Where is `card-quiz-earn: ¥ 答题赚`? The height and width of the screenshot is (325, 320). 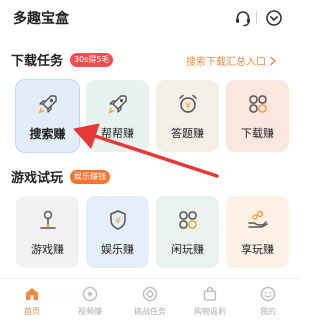 card-quiz-earn: ¥ 答题赚 is located at coordinates (187, 116).